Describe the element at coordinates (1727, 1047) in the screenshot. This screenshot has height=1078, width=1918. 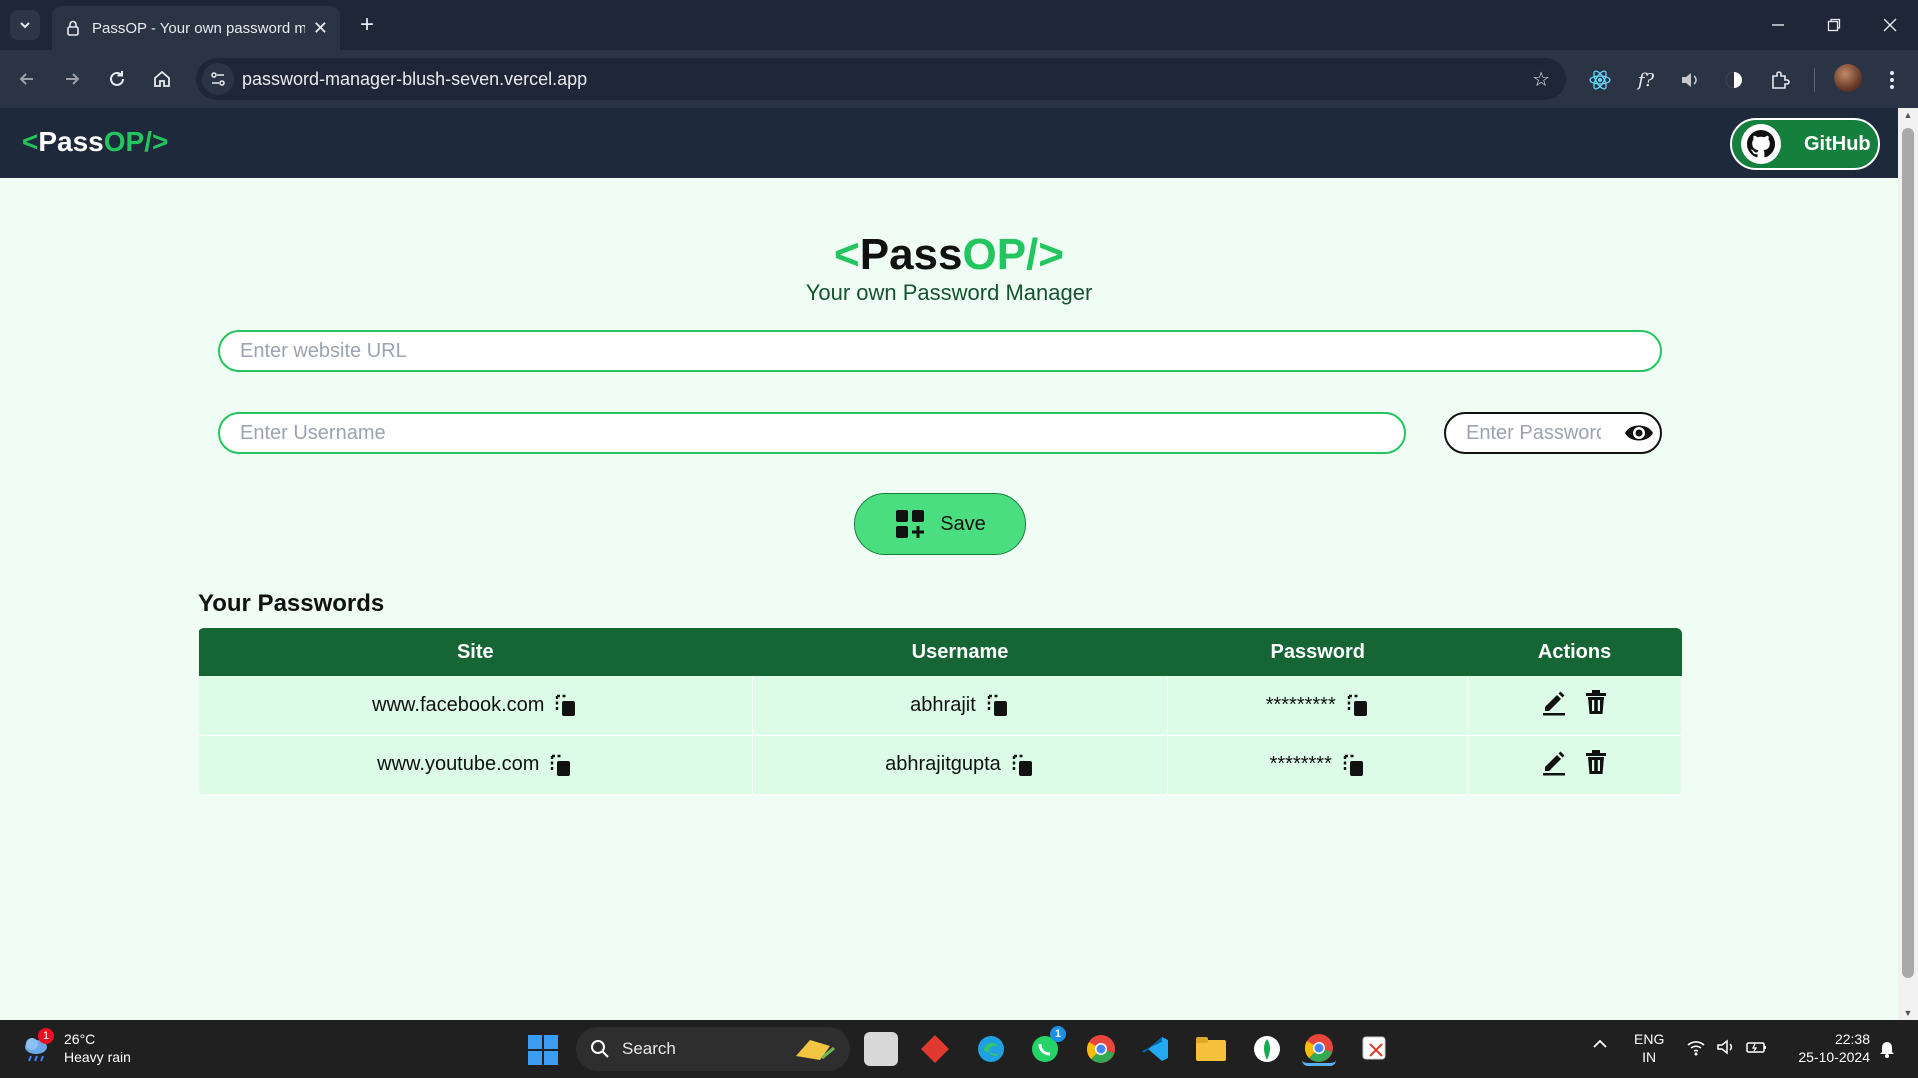
I see `system-tray-icons` at that location.